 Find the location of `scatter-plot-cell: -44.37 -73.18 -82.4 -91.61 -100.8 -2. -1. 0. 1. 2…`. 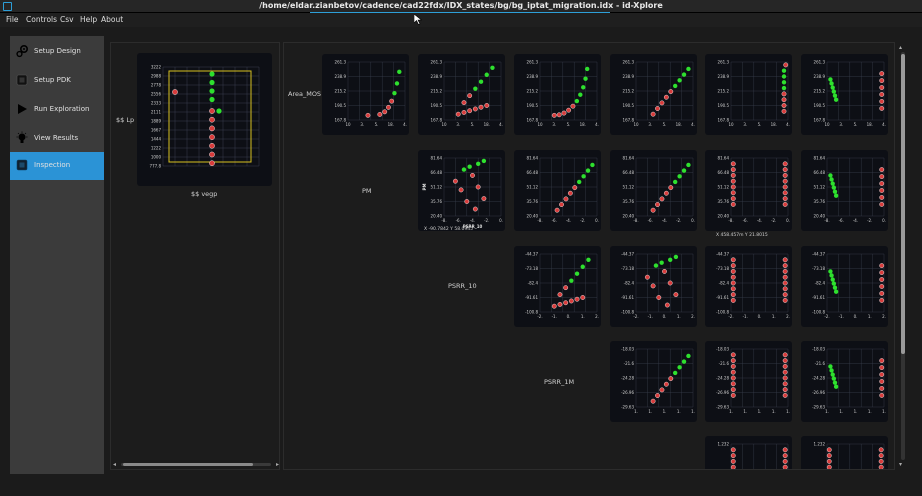

scatter-plot-cell: -44.37 -73.18 -82.4 -91.61 -100.8 -2. -1. 0. 1. 2… is located at coordinates (844, 286).